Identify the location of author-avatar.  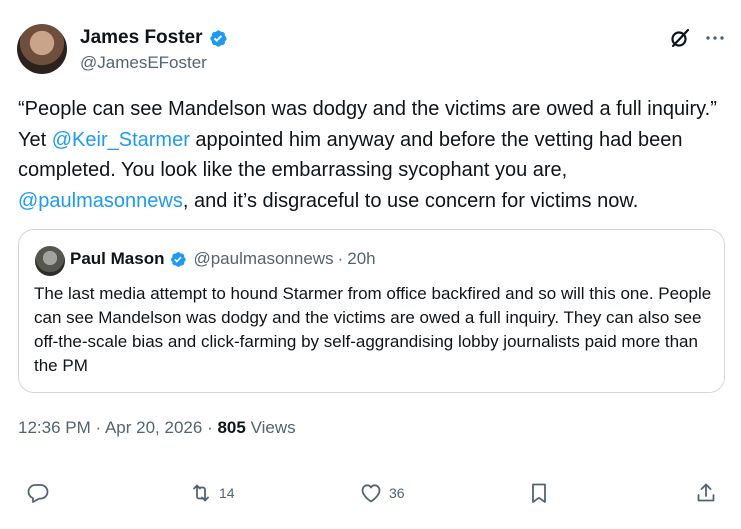
(42, 49).